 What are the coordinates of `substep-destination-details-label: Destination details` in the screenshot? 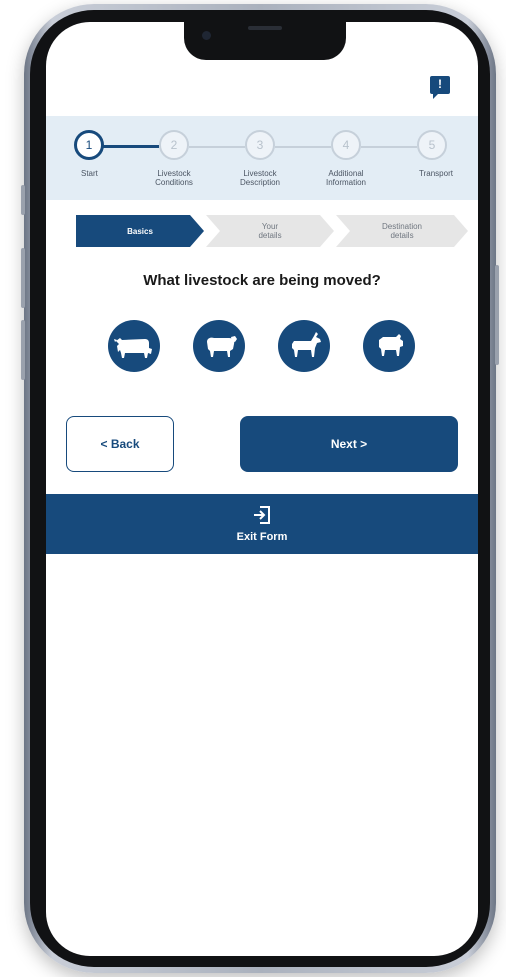 It's located at (402, 231).